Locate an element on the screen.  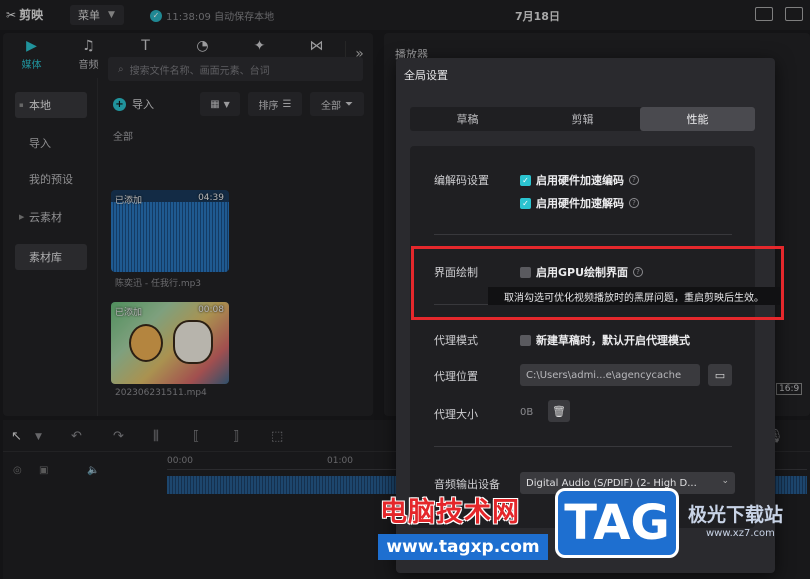
proxy-mode-label: 代理模式 is located at coordinates (456, 340).